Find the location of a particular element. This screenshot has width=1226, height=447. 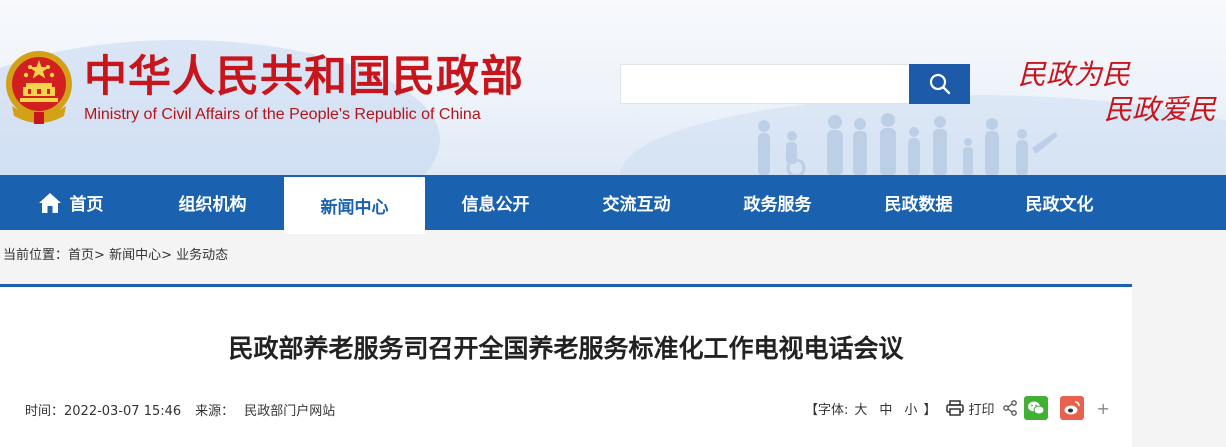

search-icon is located at coordinates (939, 84).